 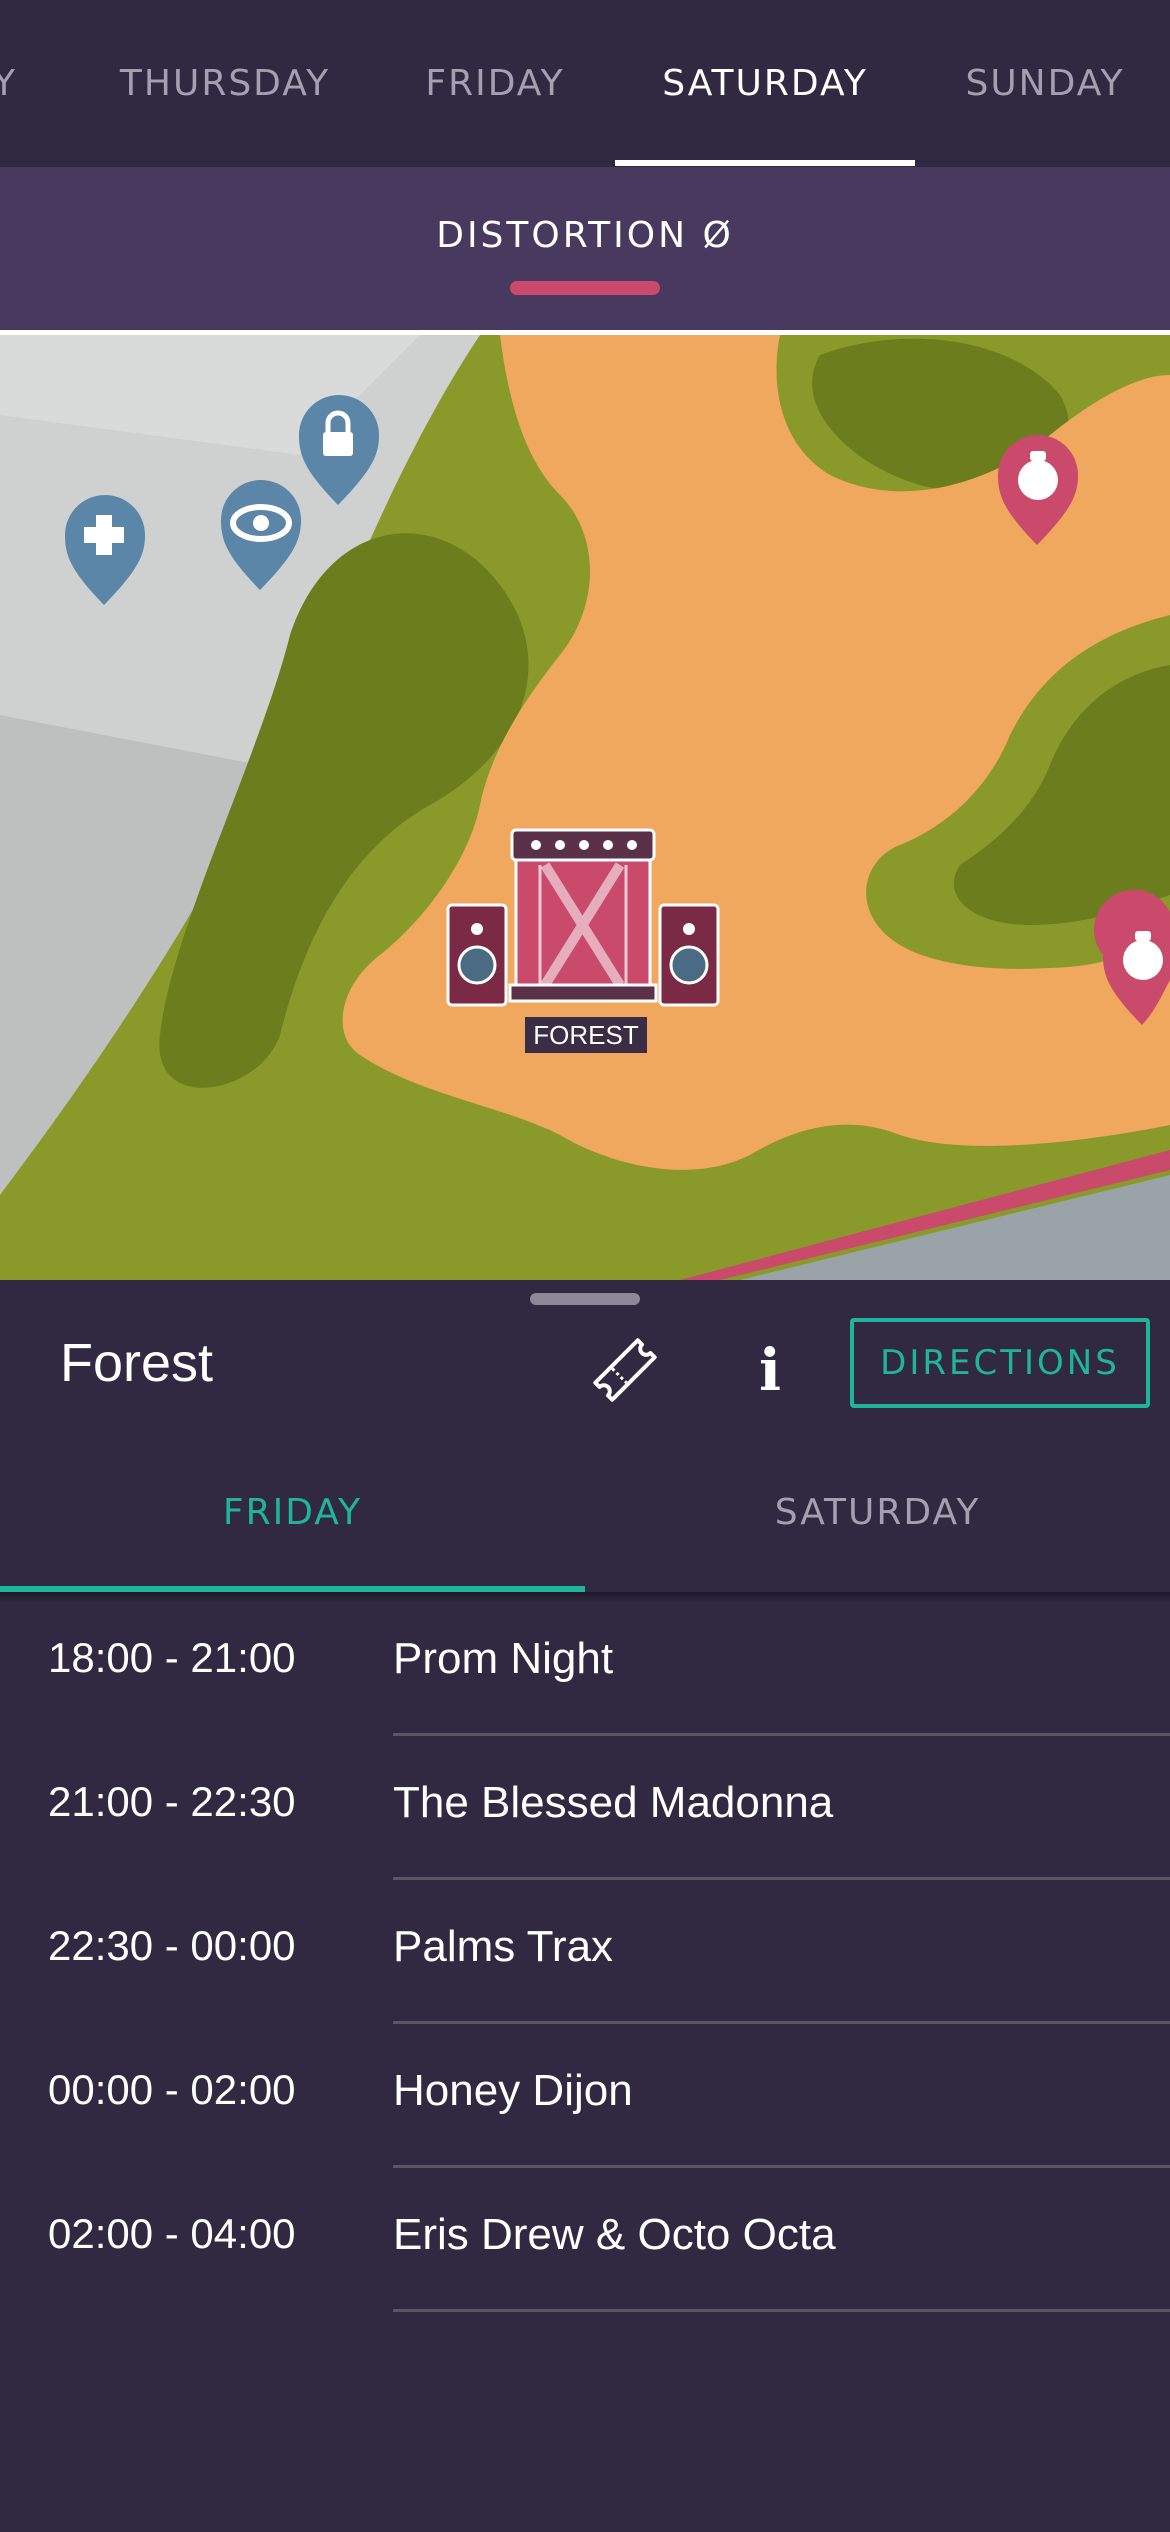 What do you see at coordinates (585, 235) in the screenshot?
I see `area-tab-distortion: DISTORTION Ø` at bounding box center [585, 235].